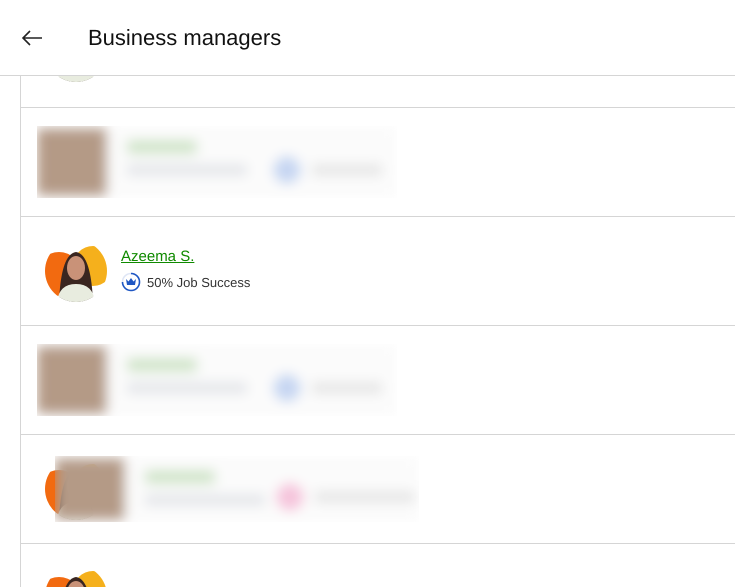 This screenshot has width=735, height=587. I want to click on freelancer-name-link: Azeema S., so click(157, 257).